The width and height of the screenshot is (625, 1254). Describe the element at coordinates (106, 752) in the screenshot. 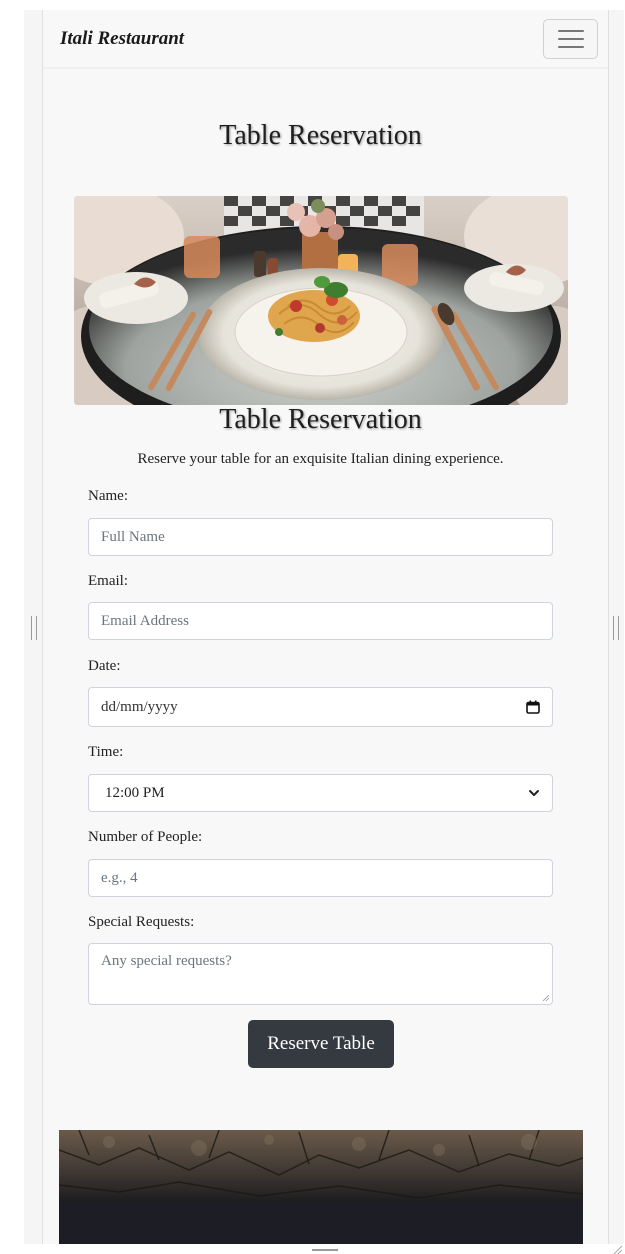

I see `time-label: Time:` at that location.